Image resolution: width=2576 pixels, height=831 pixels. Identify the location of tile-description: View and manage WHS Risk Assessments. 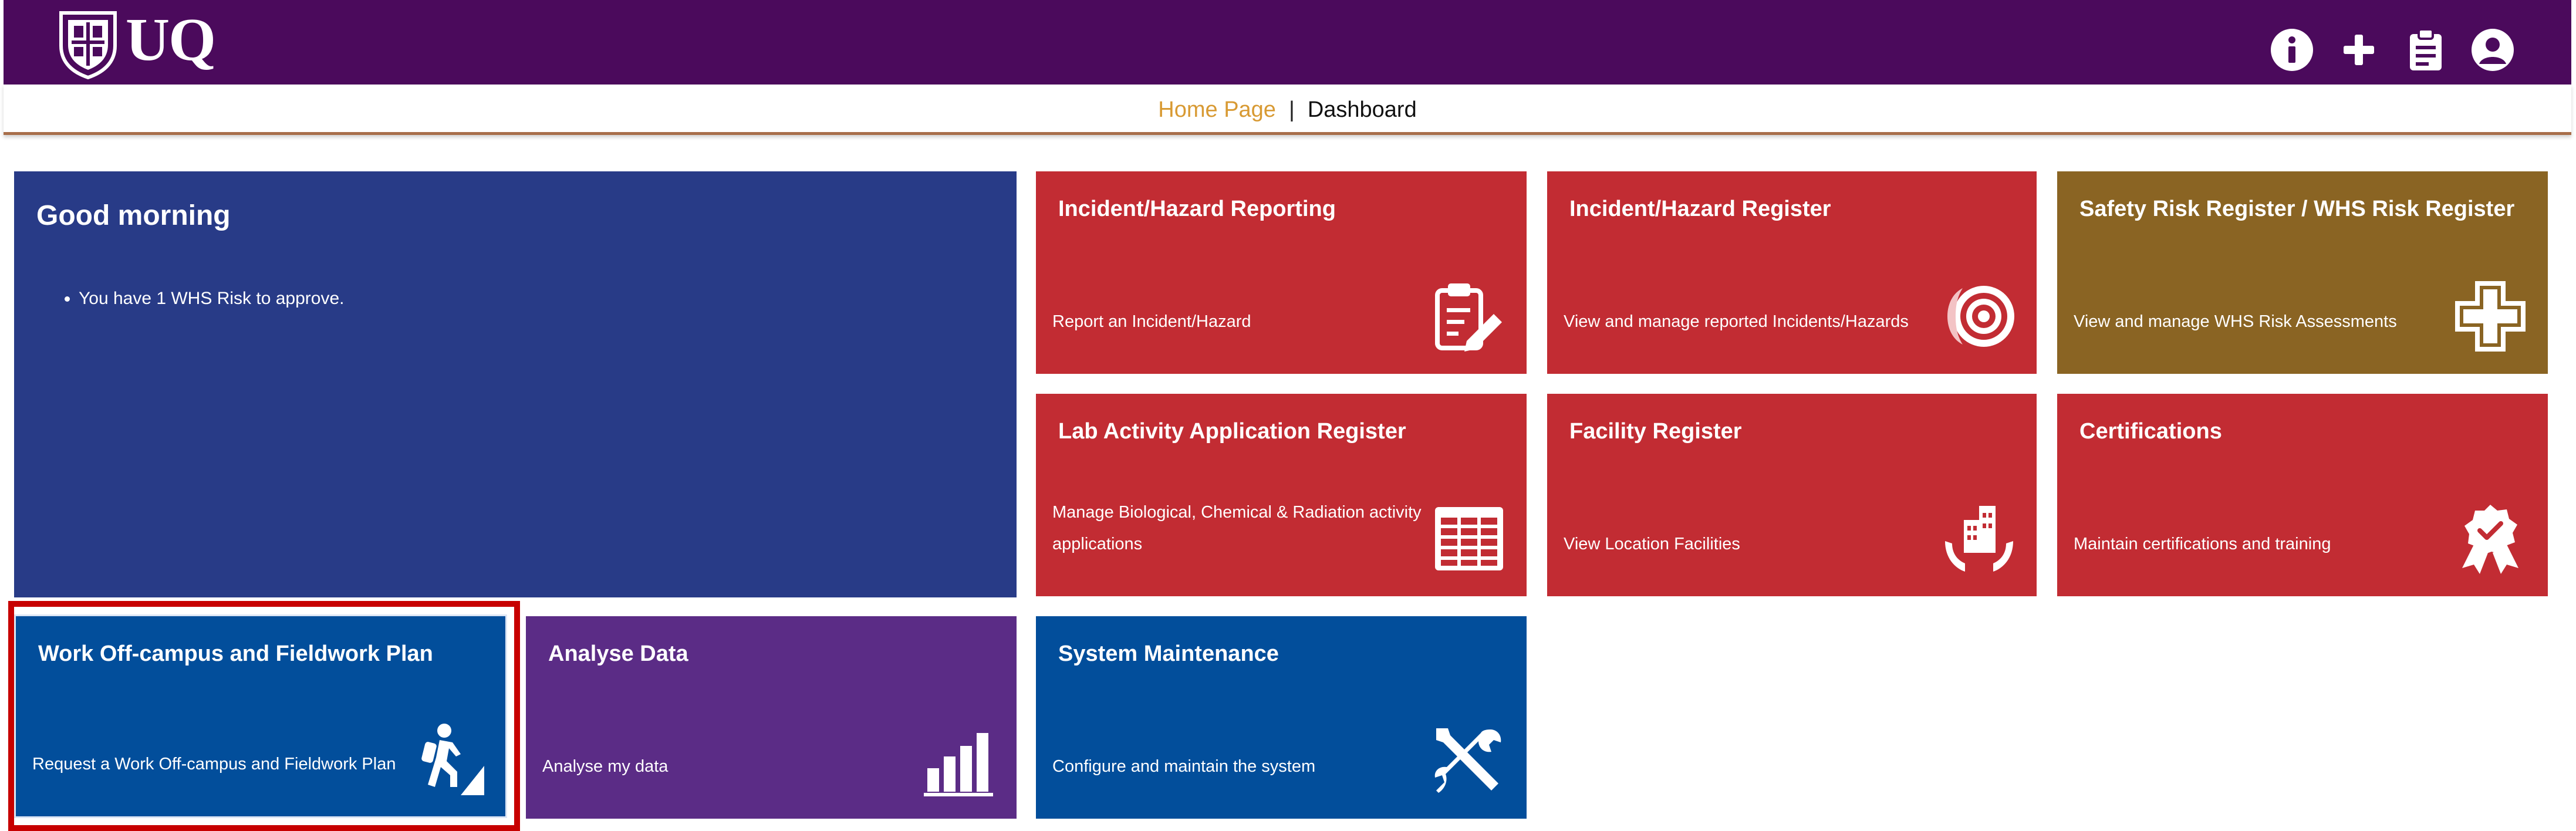
(2235, 321).